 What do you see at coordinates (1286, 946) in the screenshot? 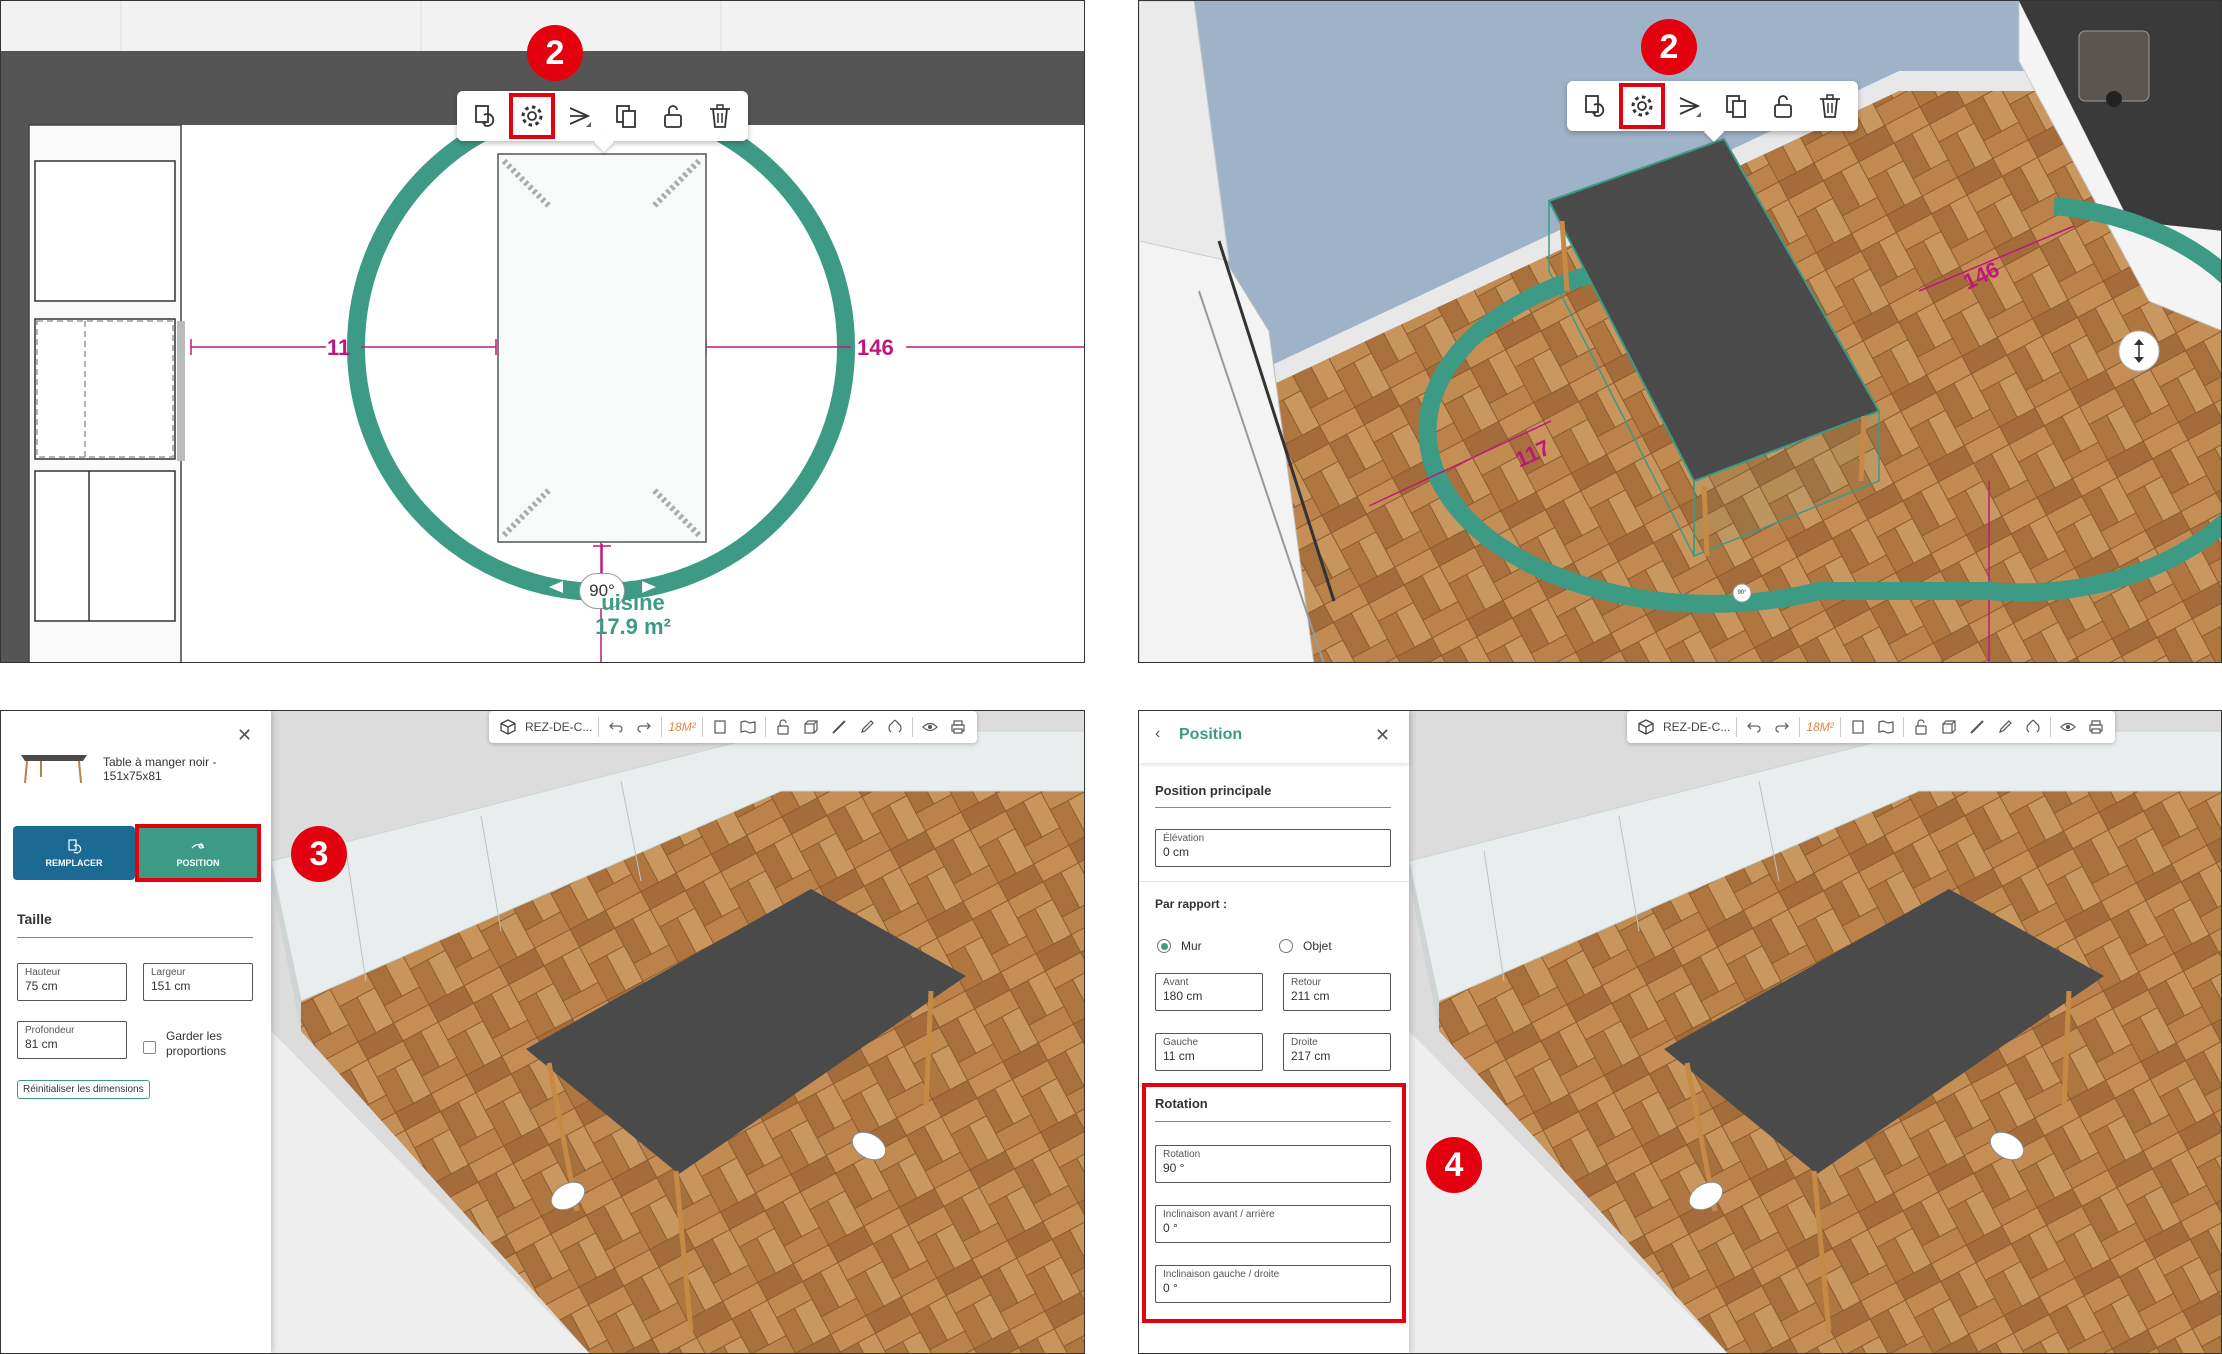
I see `radio-object` at bounding box center [1286, 946].